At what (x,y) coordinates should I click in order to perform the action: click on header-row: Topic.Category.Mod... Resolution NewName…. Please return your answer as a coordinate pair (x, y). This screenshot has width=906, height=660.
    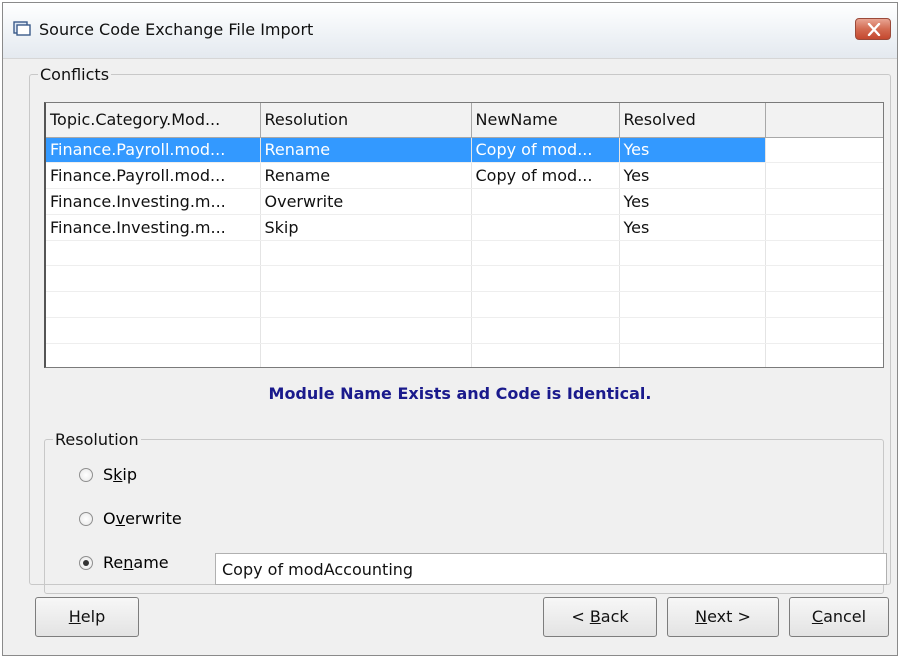
    Looking at the image, I should click on (464, 120).